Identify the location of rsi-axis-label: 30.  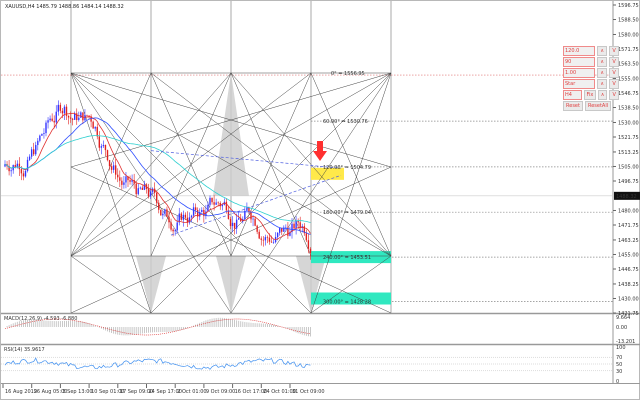
(619, 372).